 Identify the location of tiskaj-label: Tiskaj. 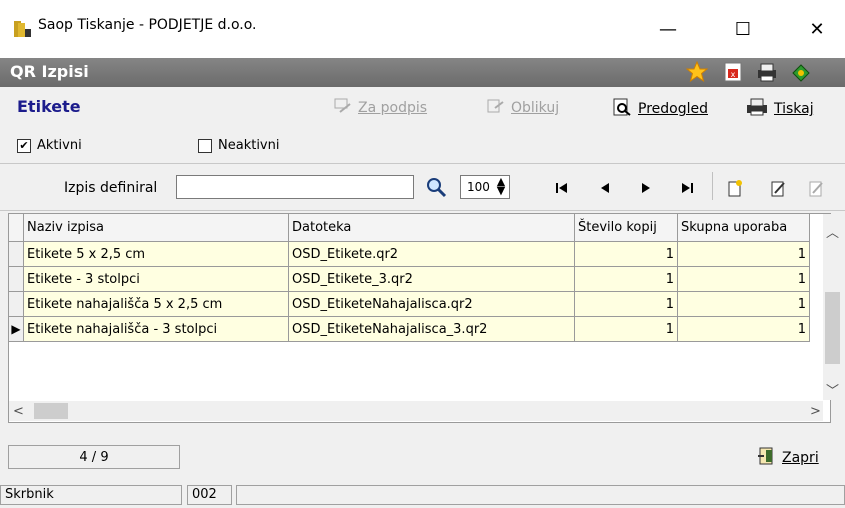
(794, 109).